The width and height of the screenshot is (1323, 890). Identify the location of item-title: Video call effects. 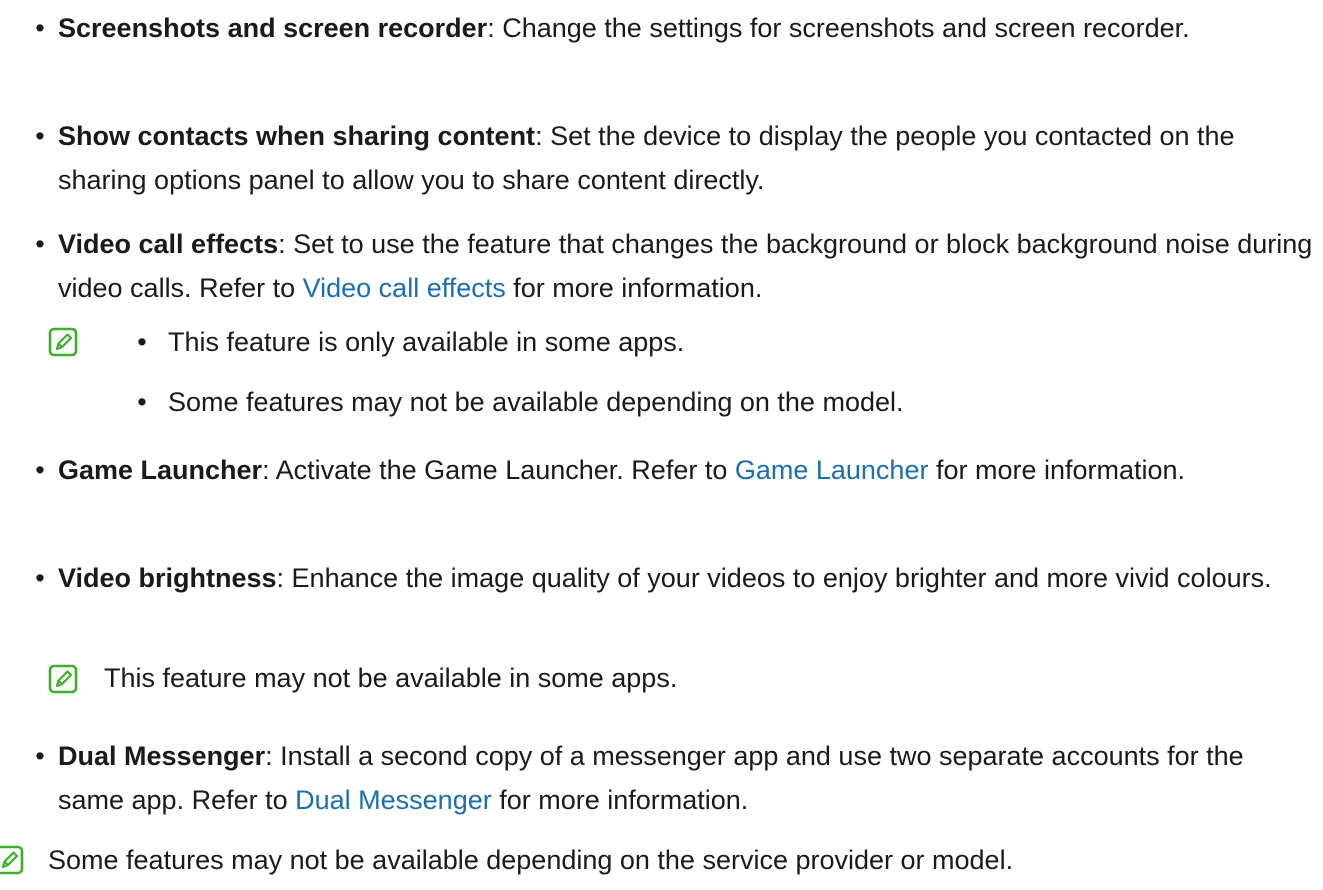
(168, 244).